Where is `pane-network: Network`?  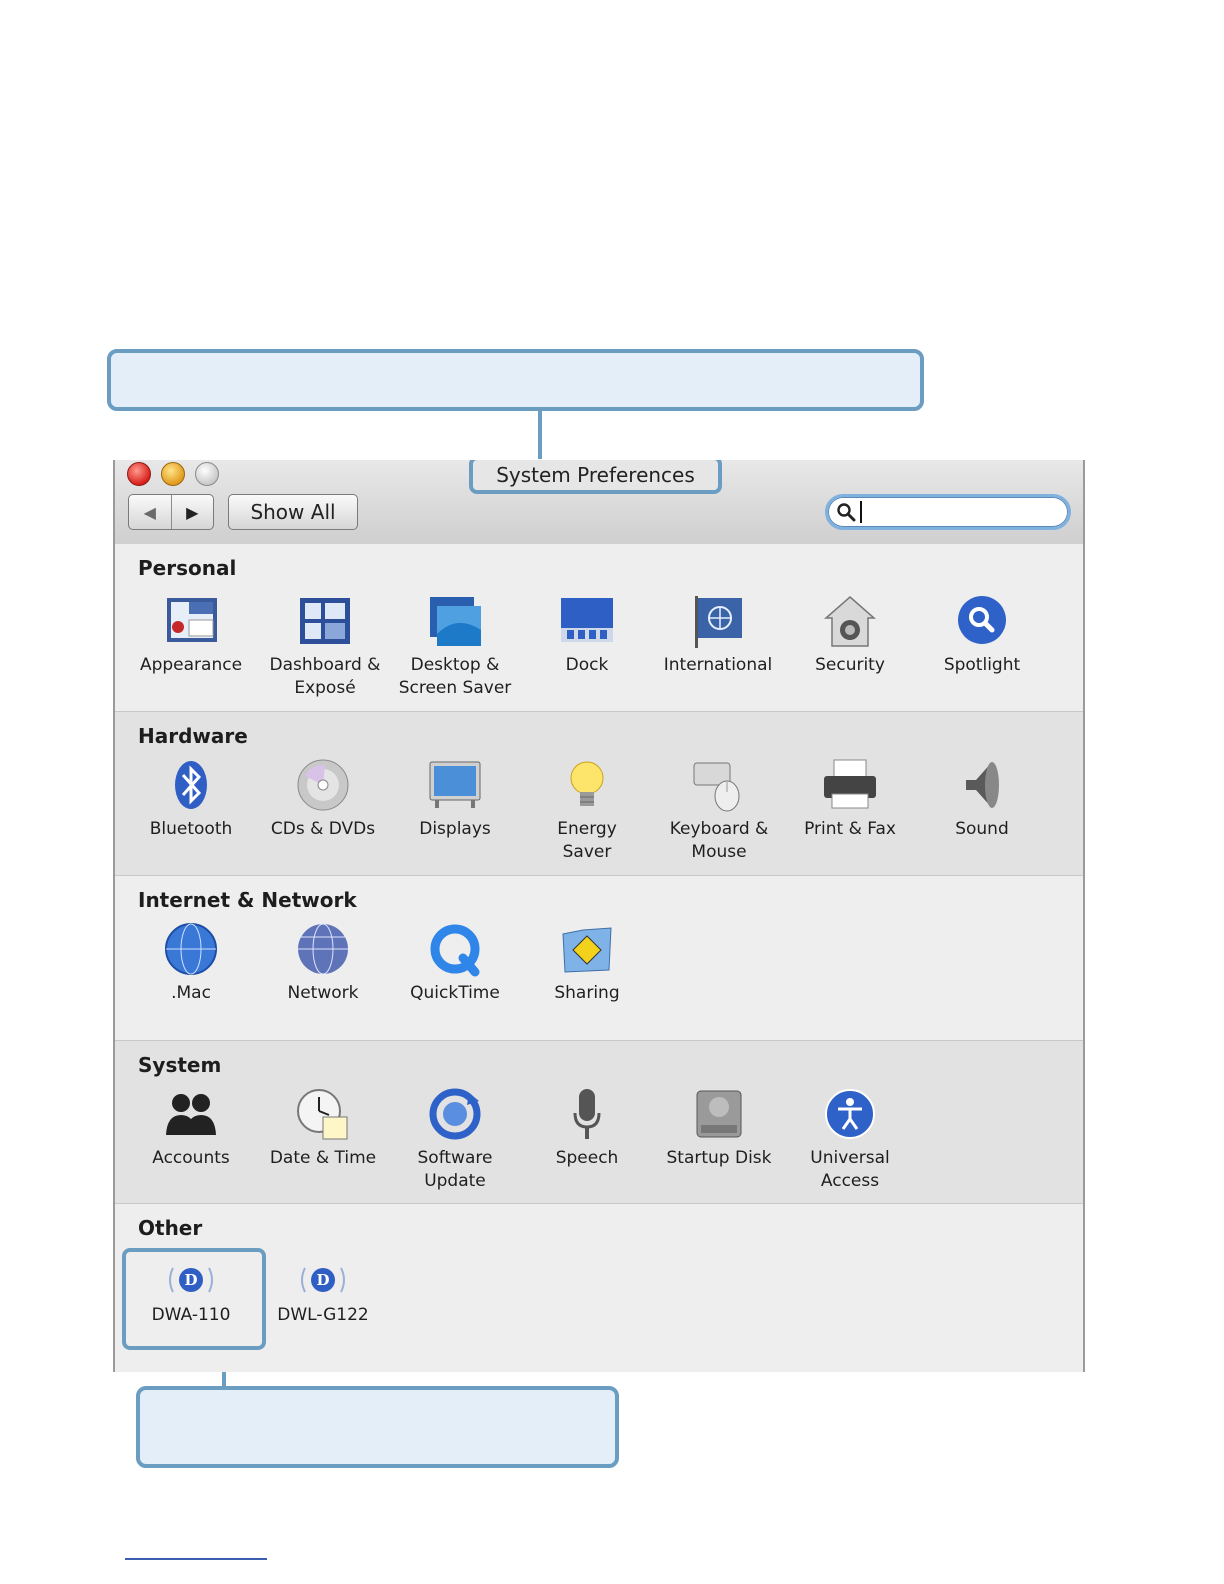 pane-network: Network is located at coordinates (323, 963).